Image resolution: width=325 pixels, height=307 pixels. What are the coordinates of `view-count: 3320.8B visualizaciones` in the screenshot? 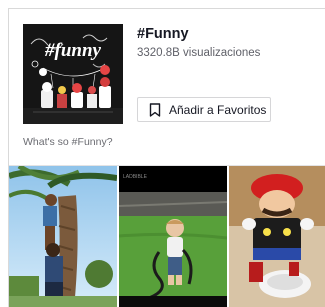 It's located at (199, 53).